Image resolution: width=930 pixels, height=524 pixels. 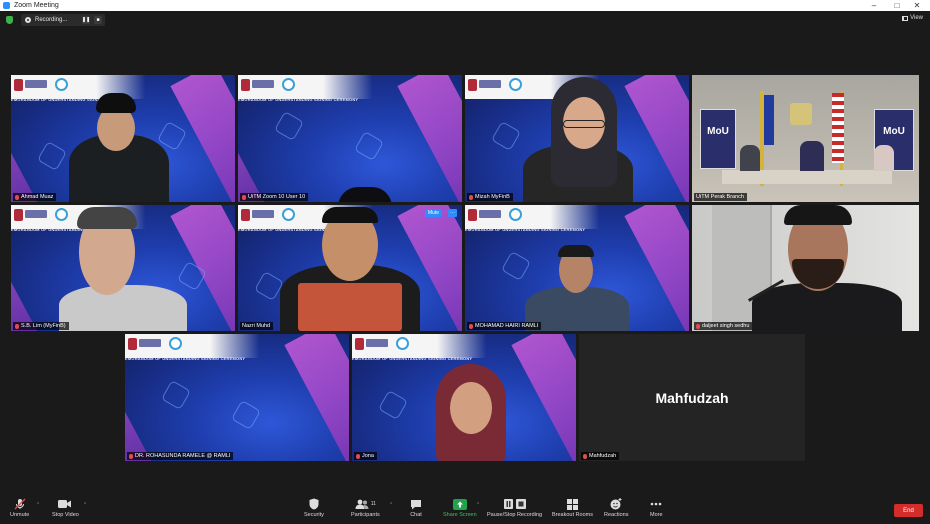 I want to click on participants-button: 11 Participants, so click(x=365, y=508).